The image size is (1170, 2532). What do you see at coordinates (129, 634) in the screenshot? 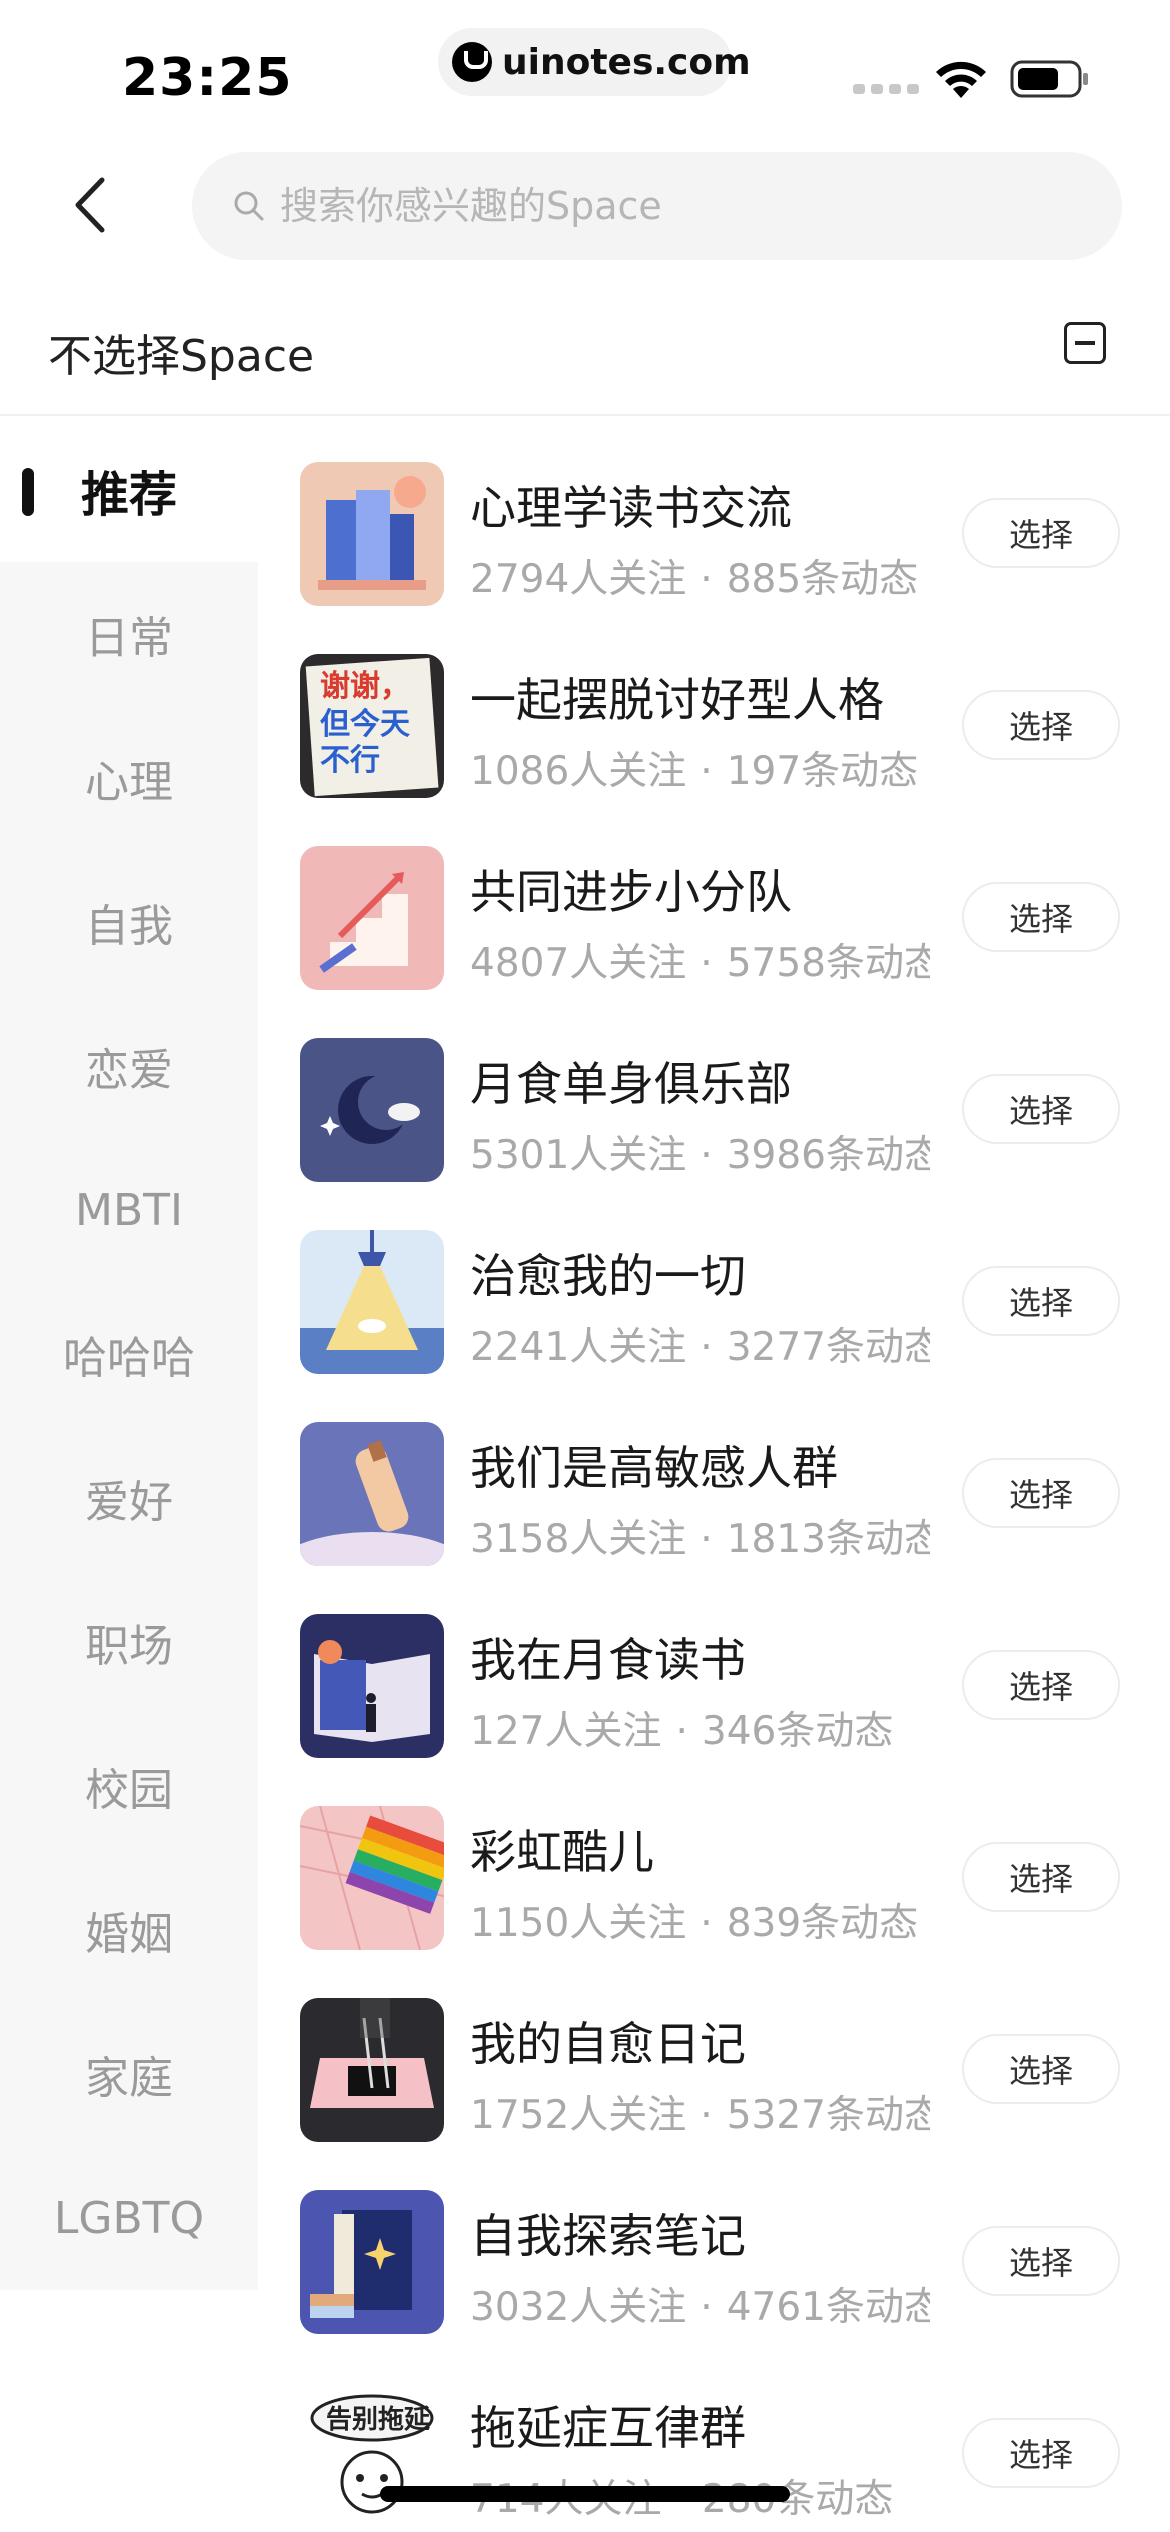
I see `sidebar-item-1: 日常` at bounding box center [129, 634].